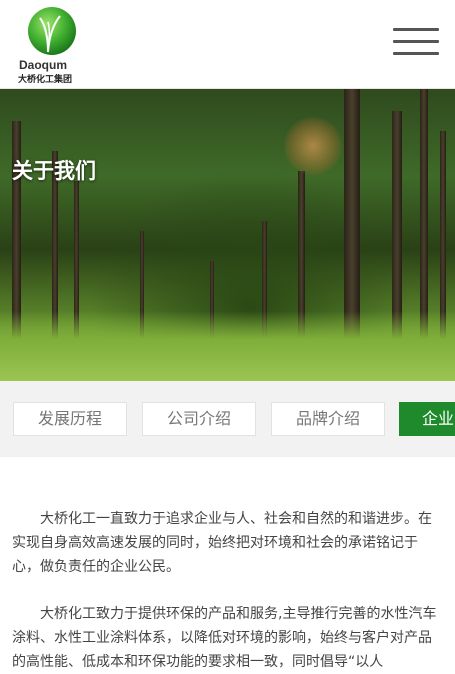  What do you see at coordinates (70, 419) in the screenshot?
I see `tab-history: 发展历程` at bounding box center [70, 419].